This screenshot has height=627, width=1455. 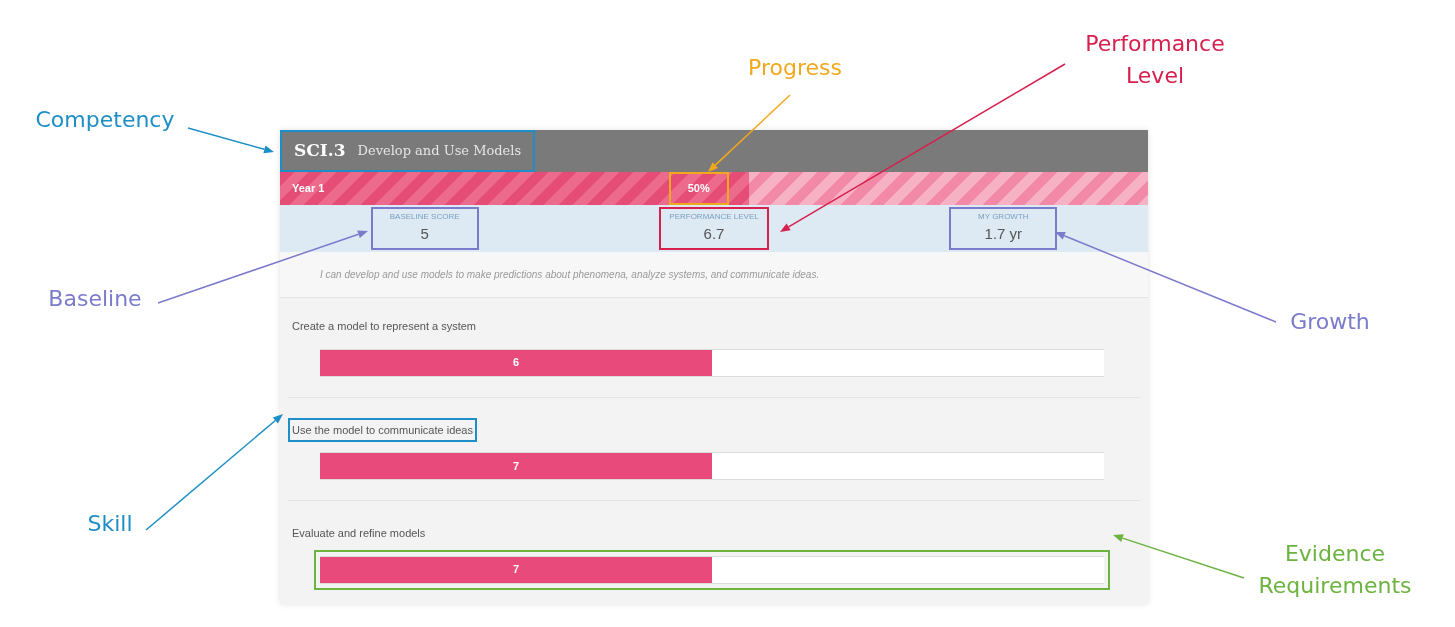 What do you see at coordinates (308, 188) in the screenshot?
I see `year-label: Year 1` at bounding box center [308, 188].